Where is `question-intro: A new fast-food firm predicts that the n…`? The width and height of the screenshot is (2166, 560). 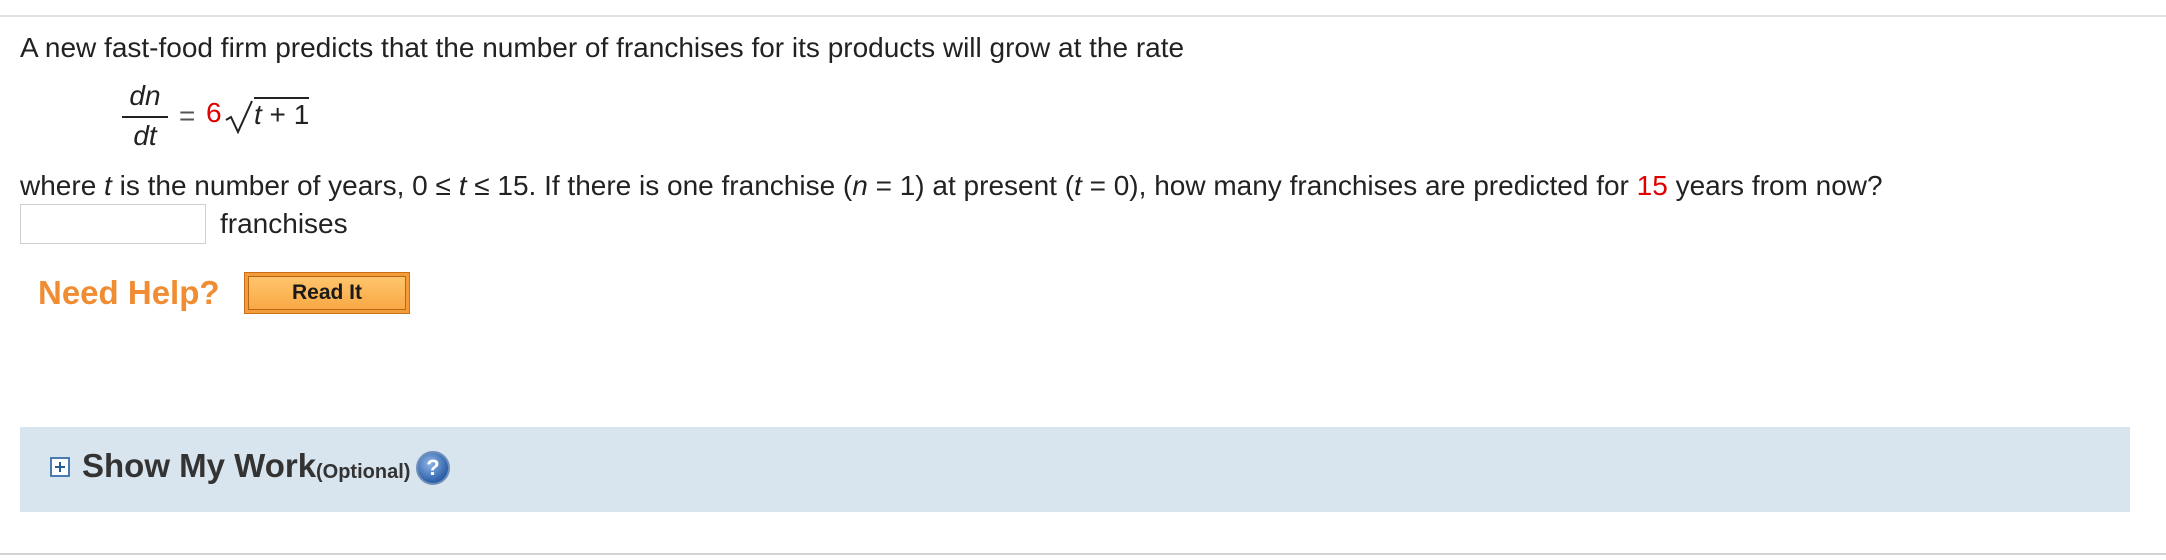 question-intro: A new fast-food firm predicts that the n… is located at coordinates (602, 47).